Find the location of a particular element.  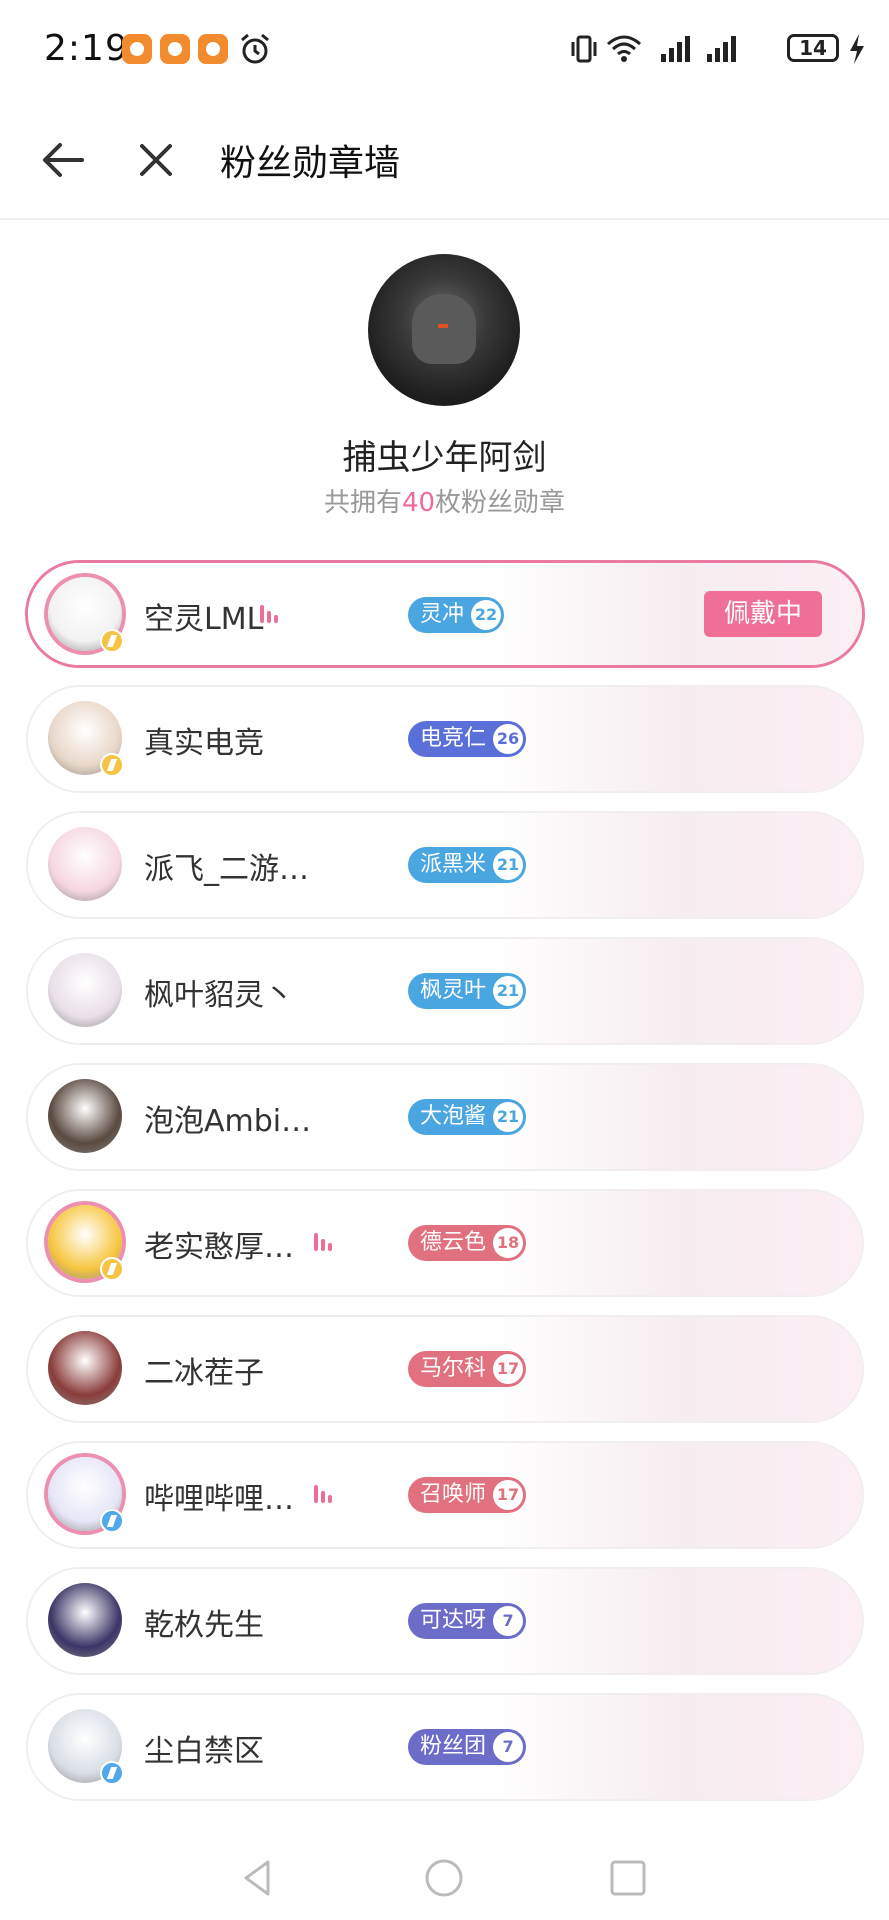

vibrate-icon is located at coordinates (584, 49).